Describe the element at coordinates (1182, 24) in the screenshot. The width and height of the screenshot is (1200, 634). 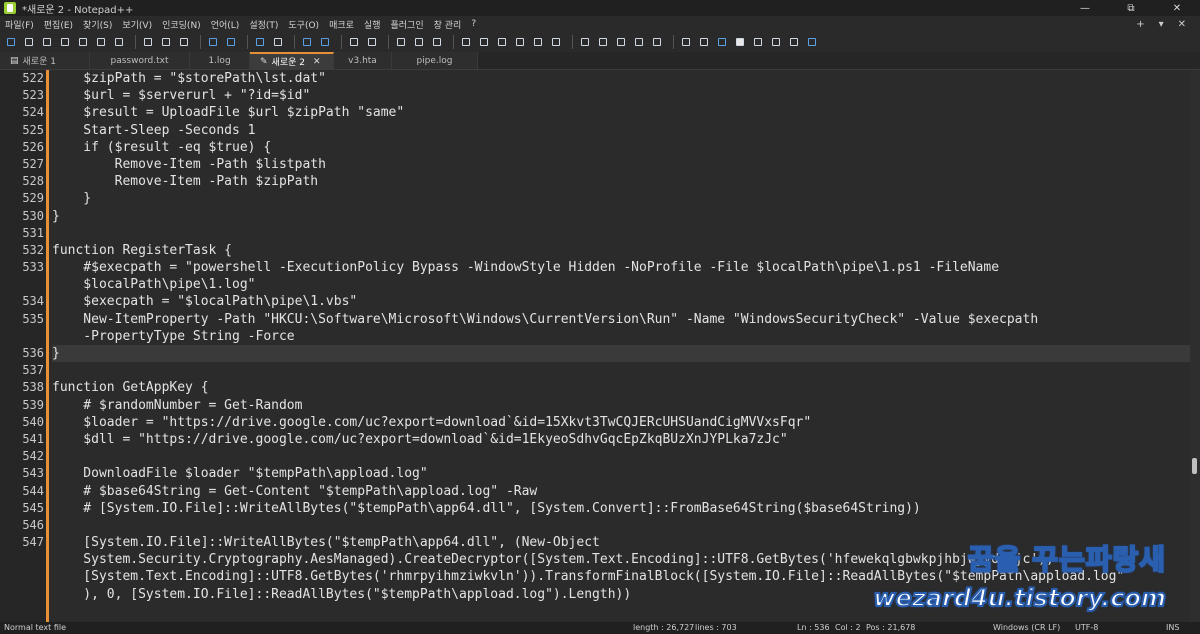
I see `close-document-button: ✕` at that location.